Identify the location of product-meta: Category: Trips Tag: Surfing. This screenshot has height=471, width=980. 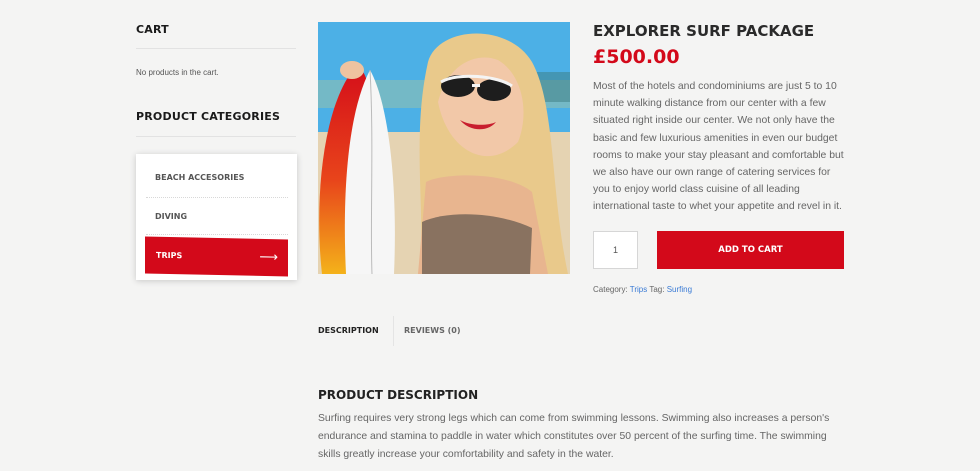
(642, 289).